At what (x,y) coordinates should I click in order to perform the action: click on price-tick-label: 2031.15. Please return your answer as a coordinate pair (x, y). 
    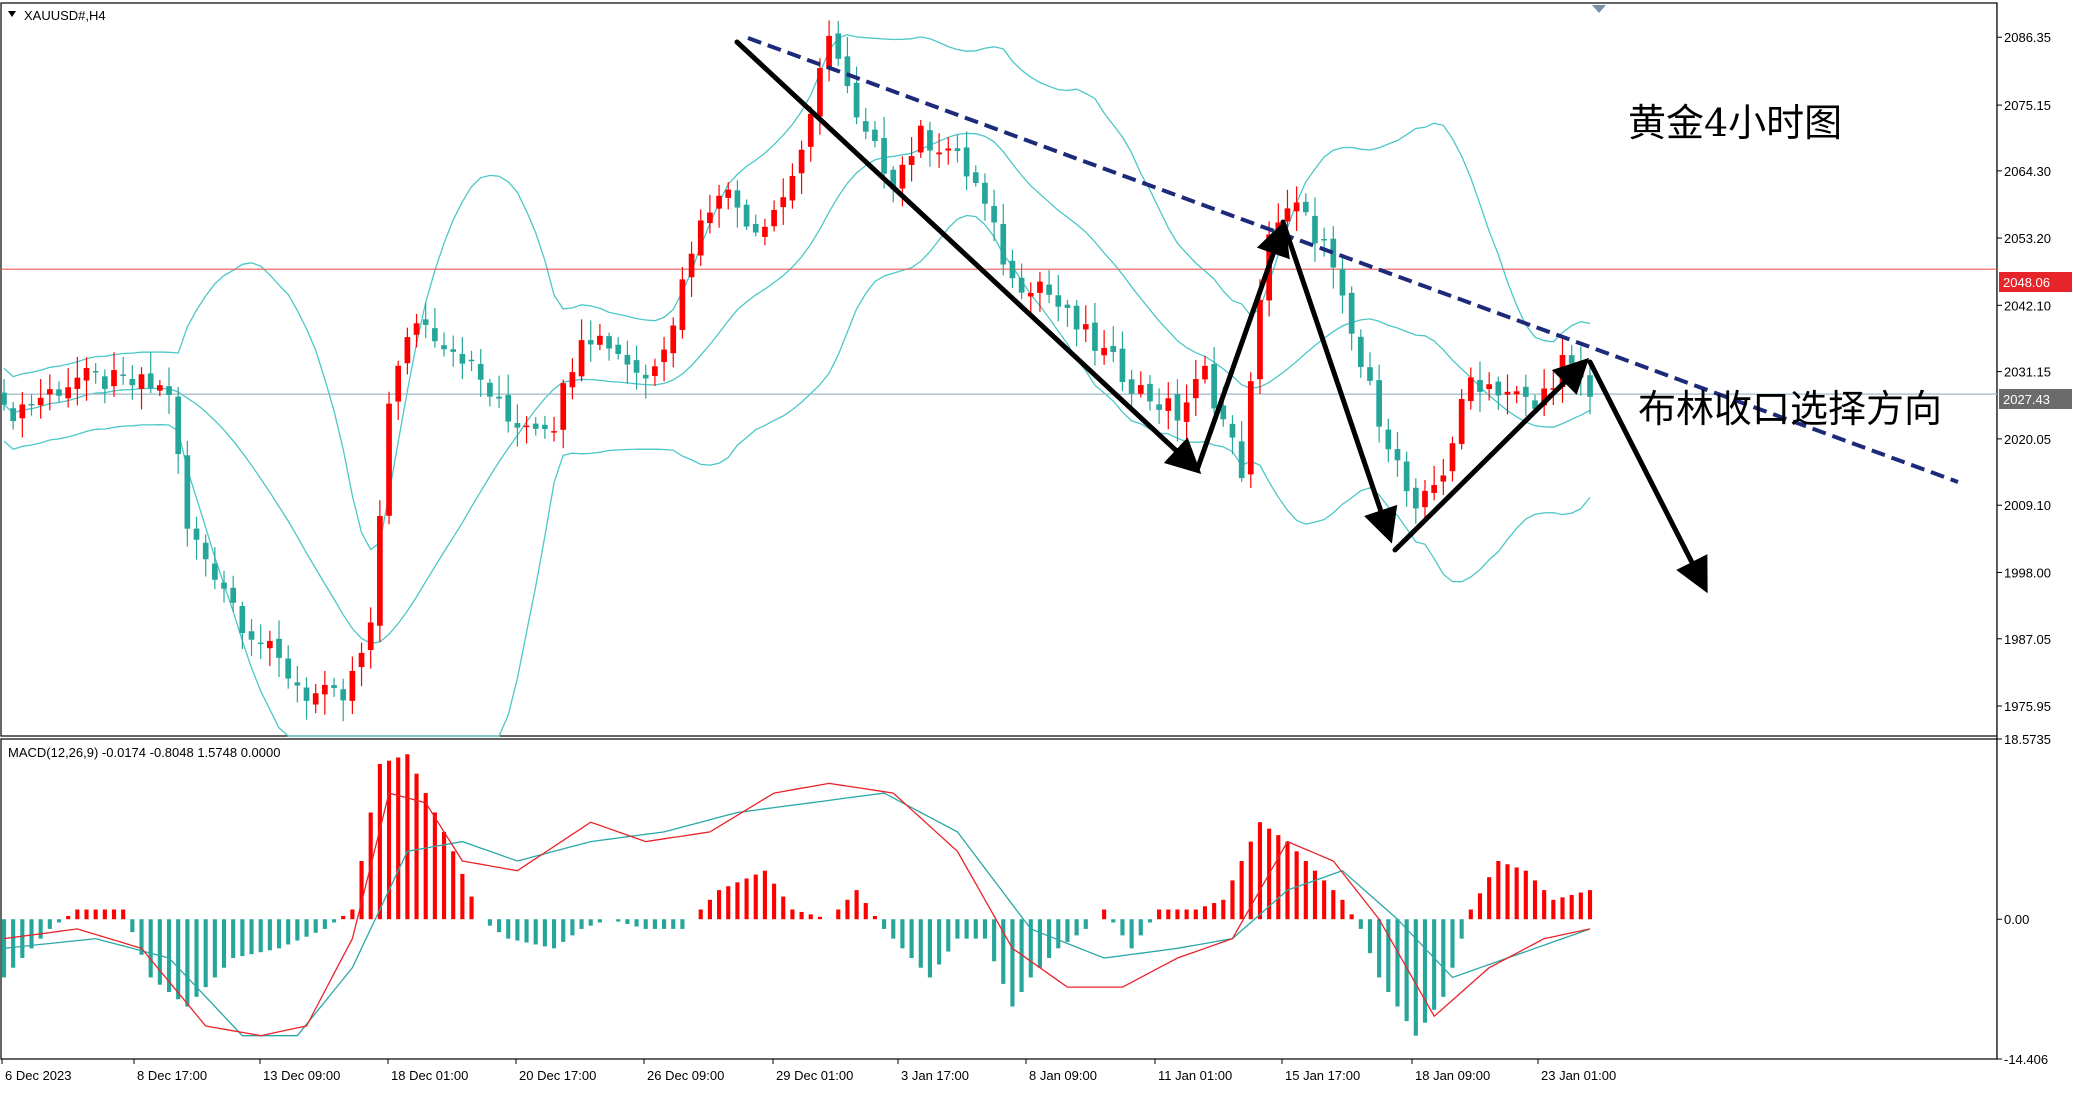
    Looking at the image, I should click on (2027, 372).